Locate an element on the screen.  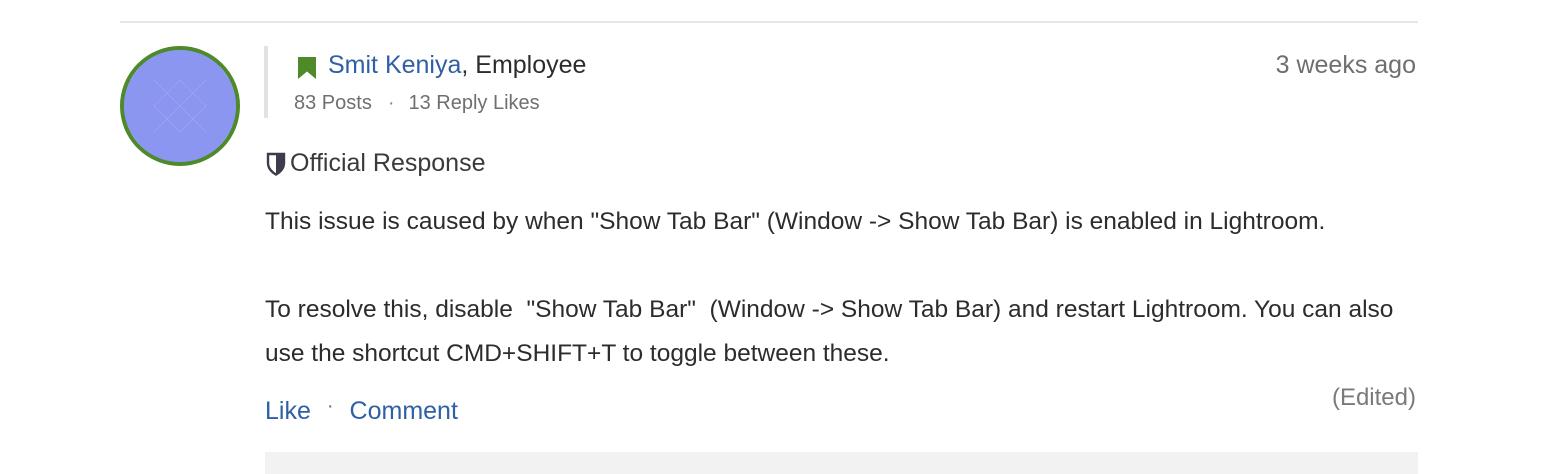
official-response-badge: Official Response is located at coordinates (375, 163).